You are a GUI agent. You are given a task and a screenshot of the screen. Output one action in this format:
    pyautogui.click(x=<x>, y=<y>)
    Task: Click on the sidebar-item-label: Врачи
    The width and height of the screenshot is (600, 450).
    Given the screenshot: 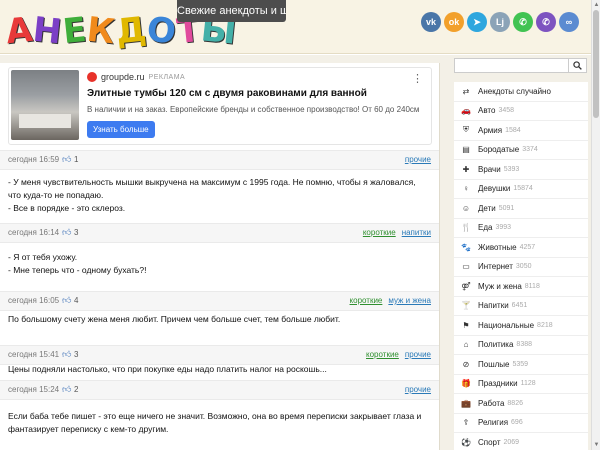 What is the action you would take?
    pyautogui.click(x=489, y=169)
    